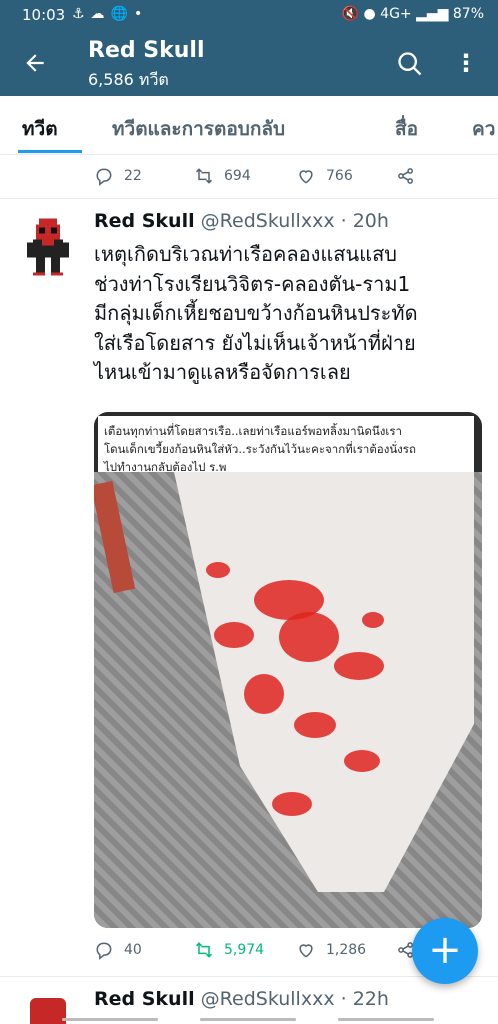 The image size is (498, 1024). Describe the element at coordinates (44, 15) in the screenshot. I see `clock: 10:03` at that location.